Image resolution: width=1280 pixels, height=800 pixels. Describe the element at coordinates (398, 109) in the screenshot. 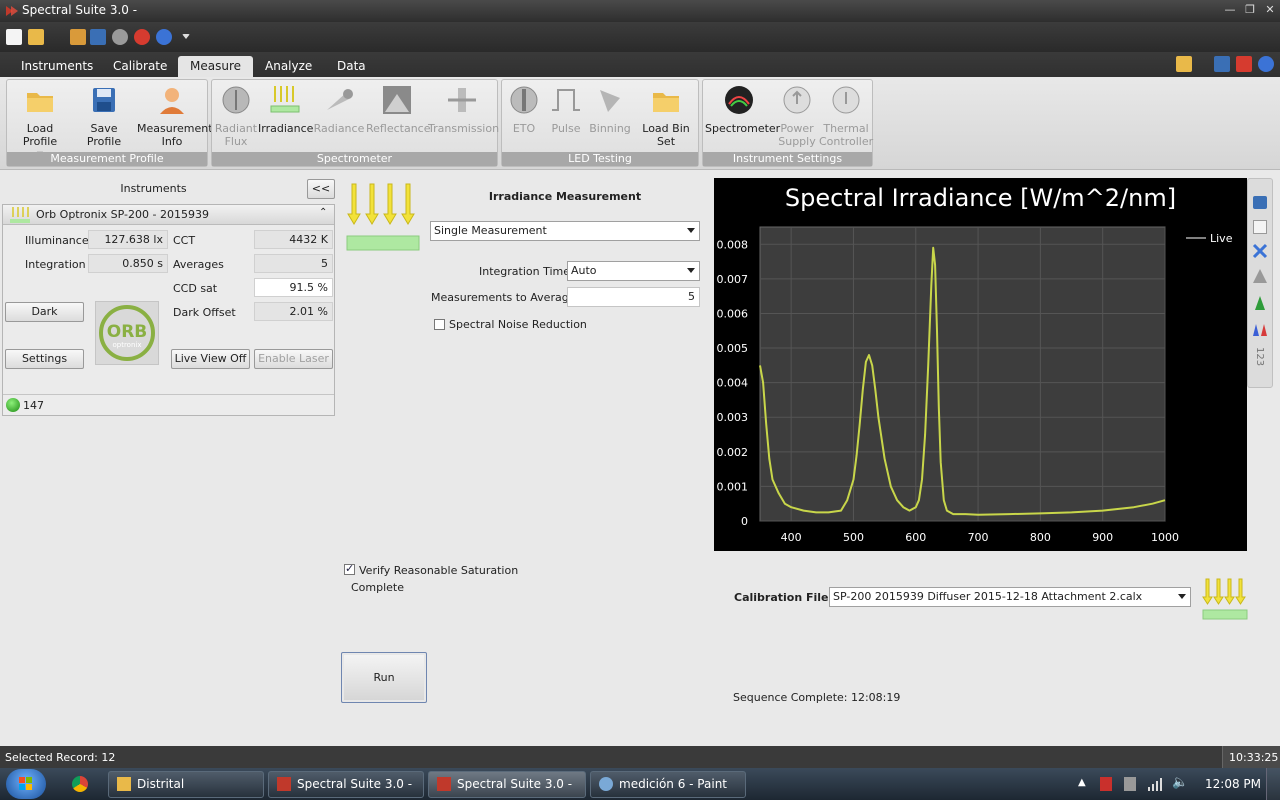

I see `reflectance-button: Reflectance` at that location.